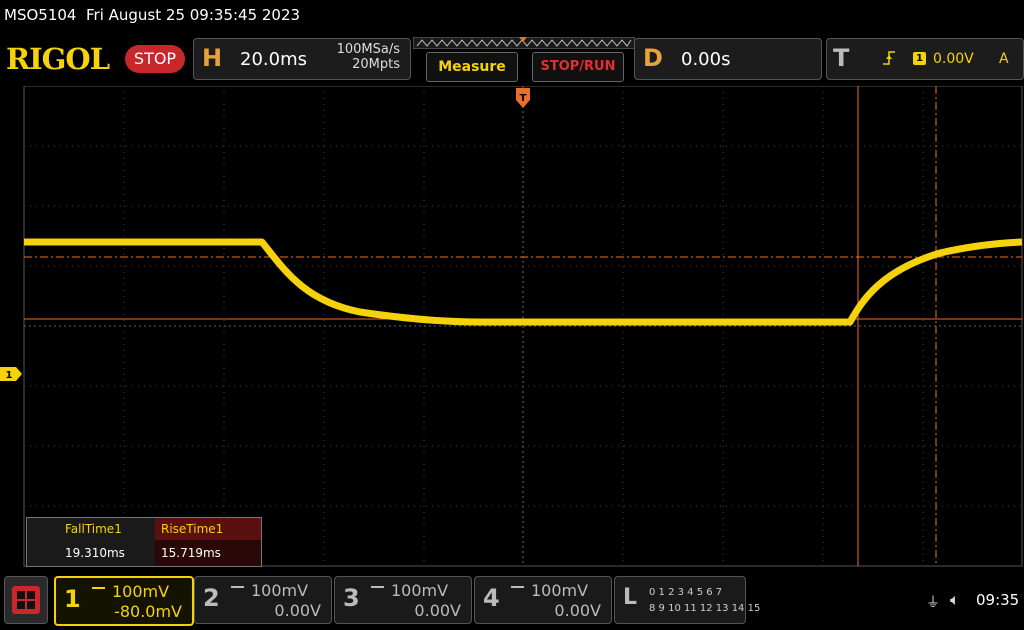  What do you see at coordinates (141, 591) in the screenshot?
I see `channel-1-scale: 100mV` at bounding box center [141, 591].